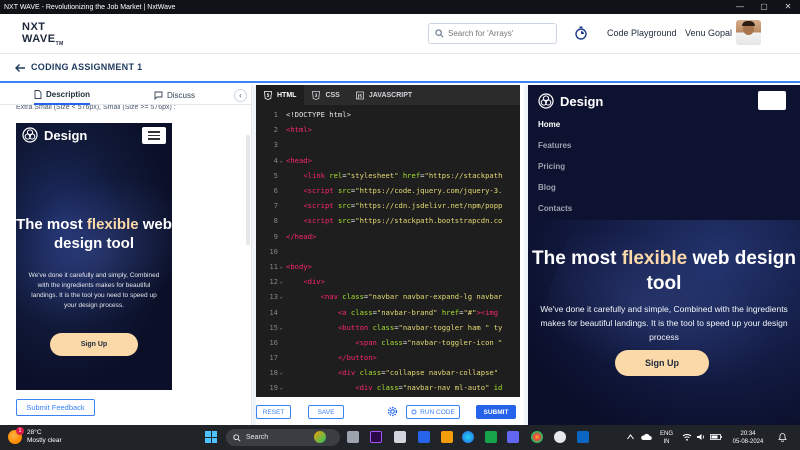 The width and height of the screenshot is (800, 450). Describe the element at coordinates (687, 437) in the screenshot. I see `wifi-icon` at that location.